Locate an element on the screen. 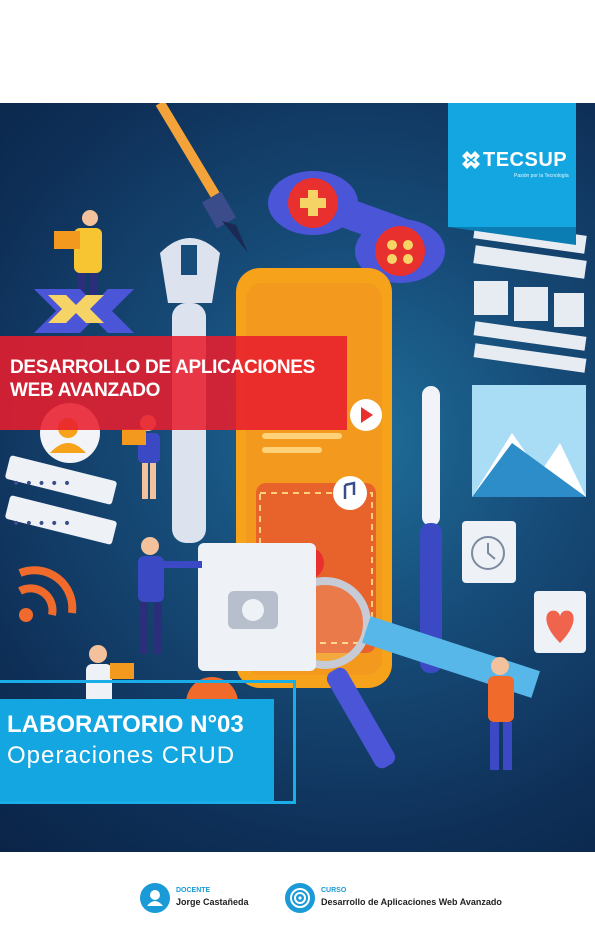  course-title-line2: WEB AVANZADO is located at coordinates (85, 390).